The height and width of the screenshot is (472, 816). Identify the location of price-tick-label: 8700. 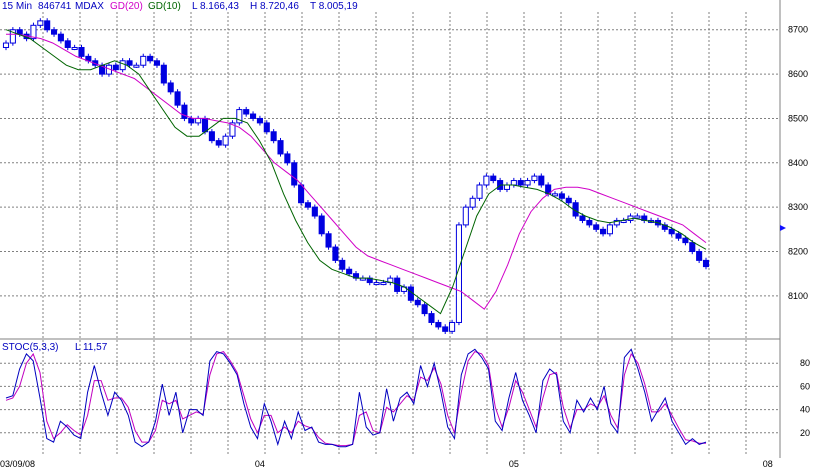
(798, 30).